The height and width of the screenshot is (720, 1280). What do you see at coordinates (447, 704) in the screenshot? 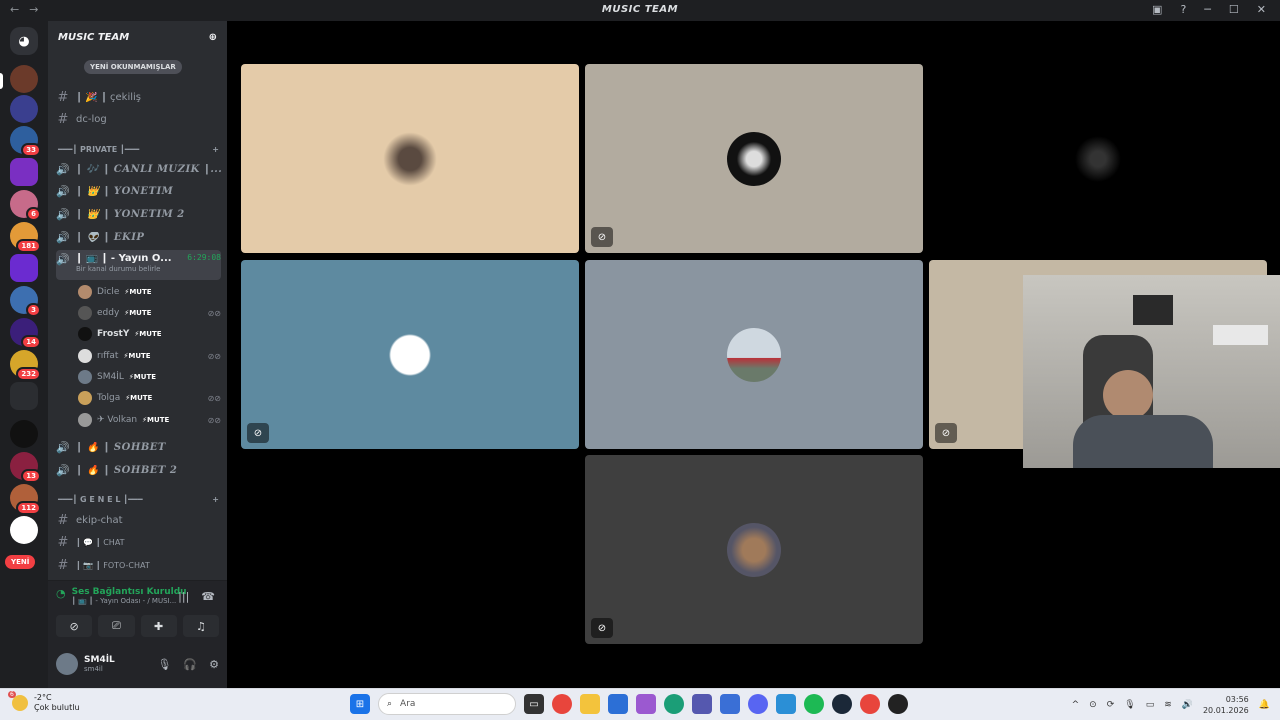
I see `search-box: ⌕ Ara` at bounding box center [447, 704].